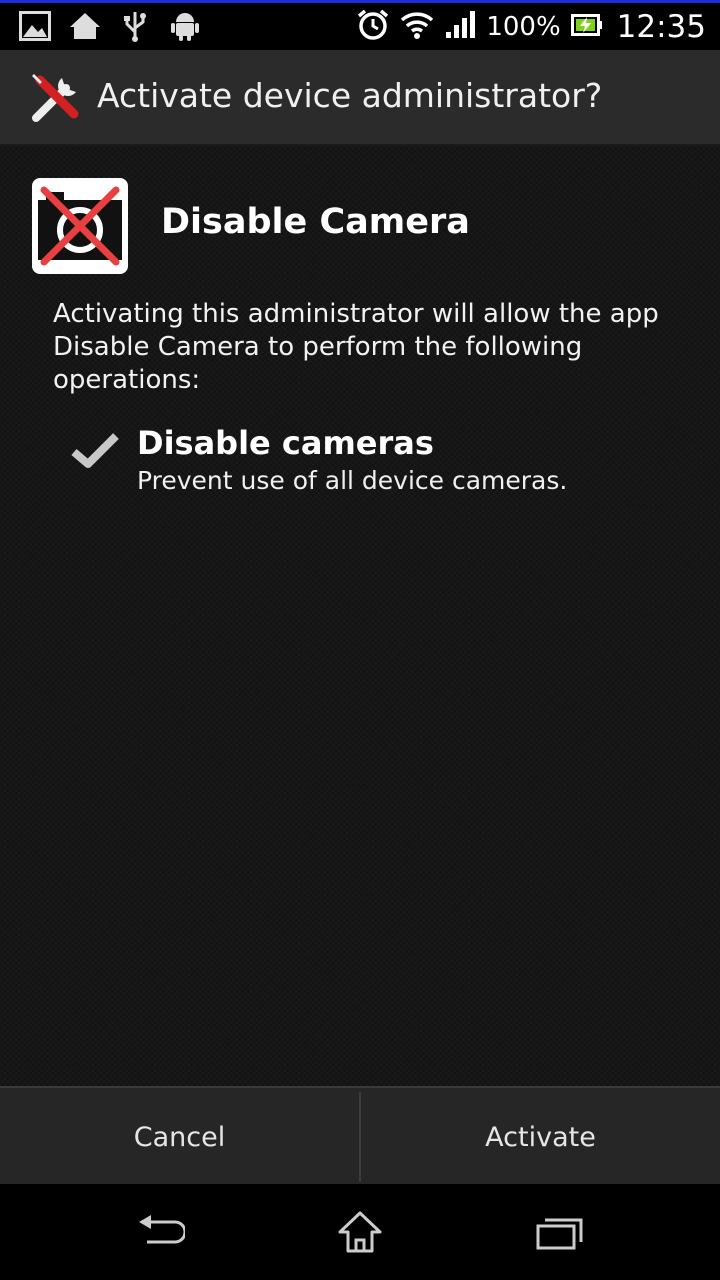  What do you see at coordinates (160, 1232) in the screenshot?
I see `back-icon` at bounding box center [160, 1232].